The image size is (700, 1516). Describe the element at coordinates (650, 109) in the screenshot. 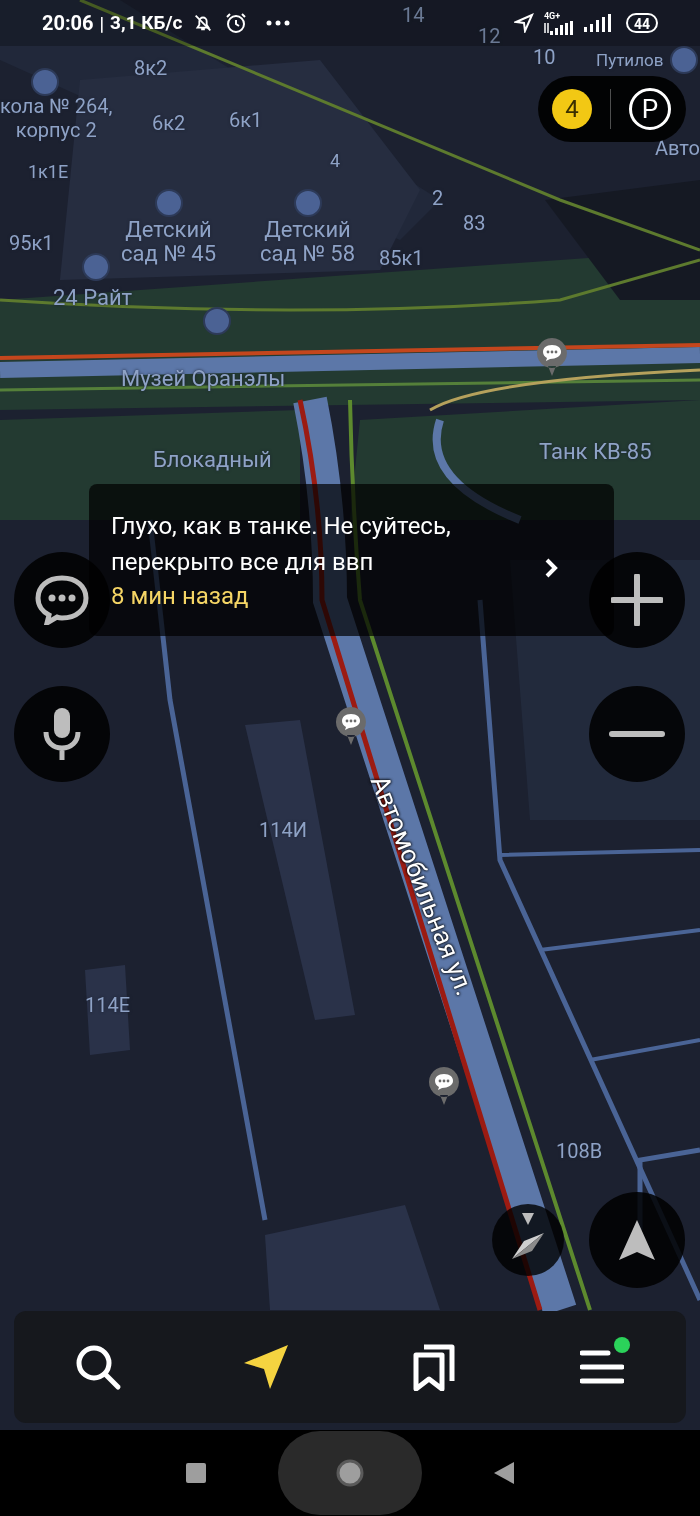

I see `parking-button: P` at that location.